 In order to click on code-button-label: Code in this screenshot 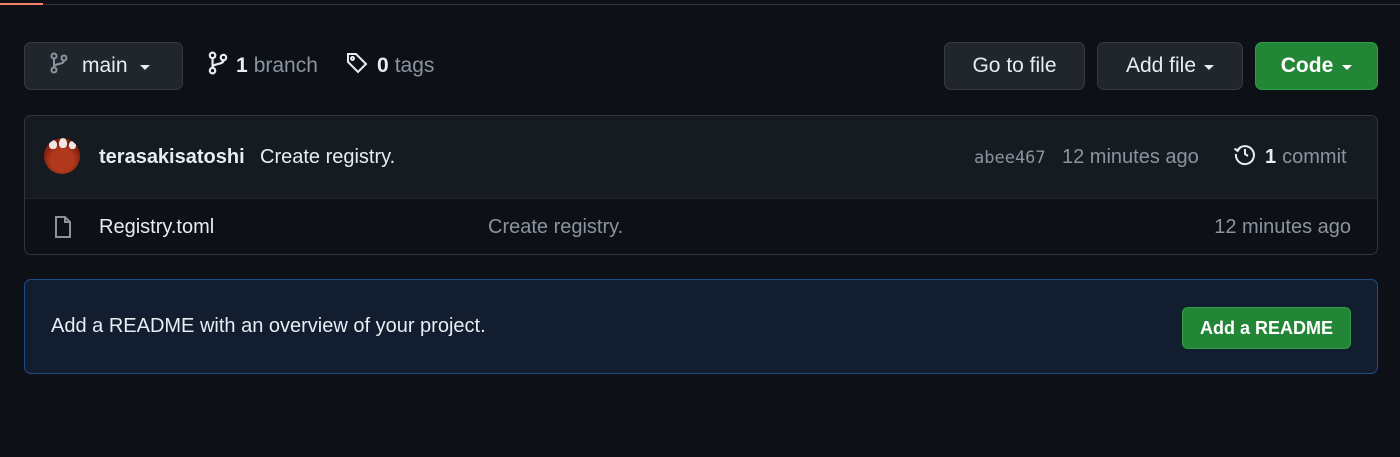, I will do `click(1307, 65)`.